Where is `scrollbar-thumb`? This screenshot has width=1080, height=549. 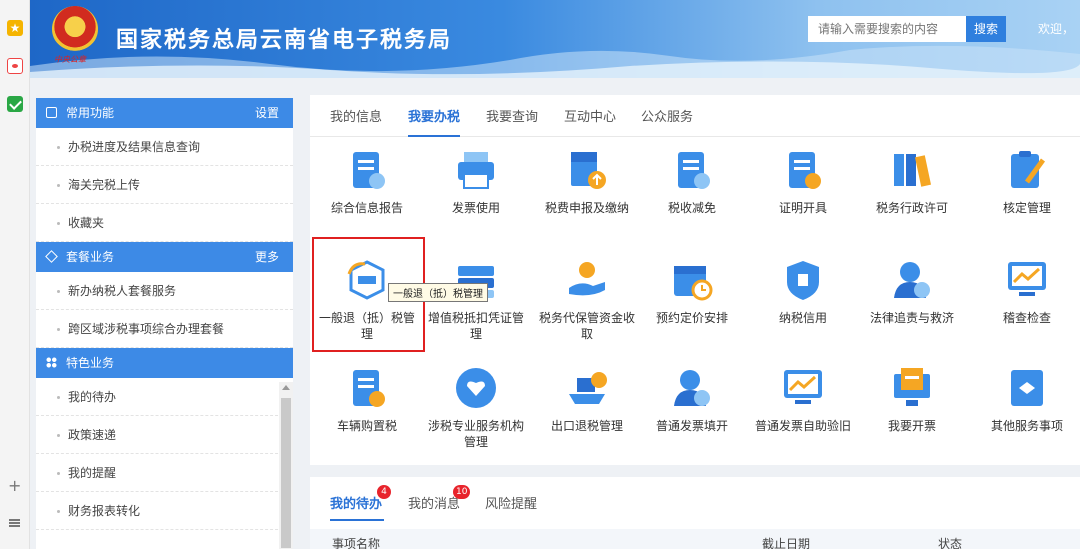 scrollbar-thumb is located at coordinates (286, 473).